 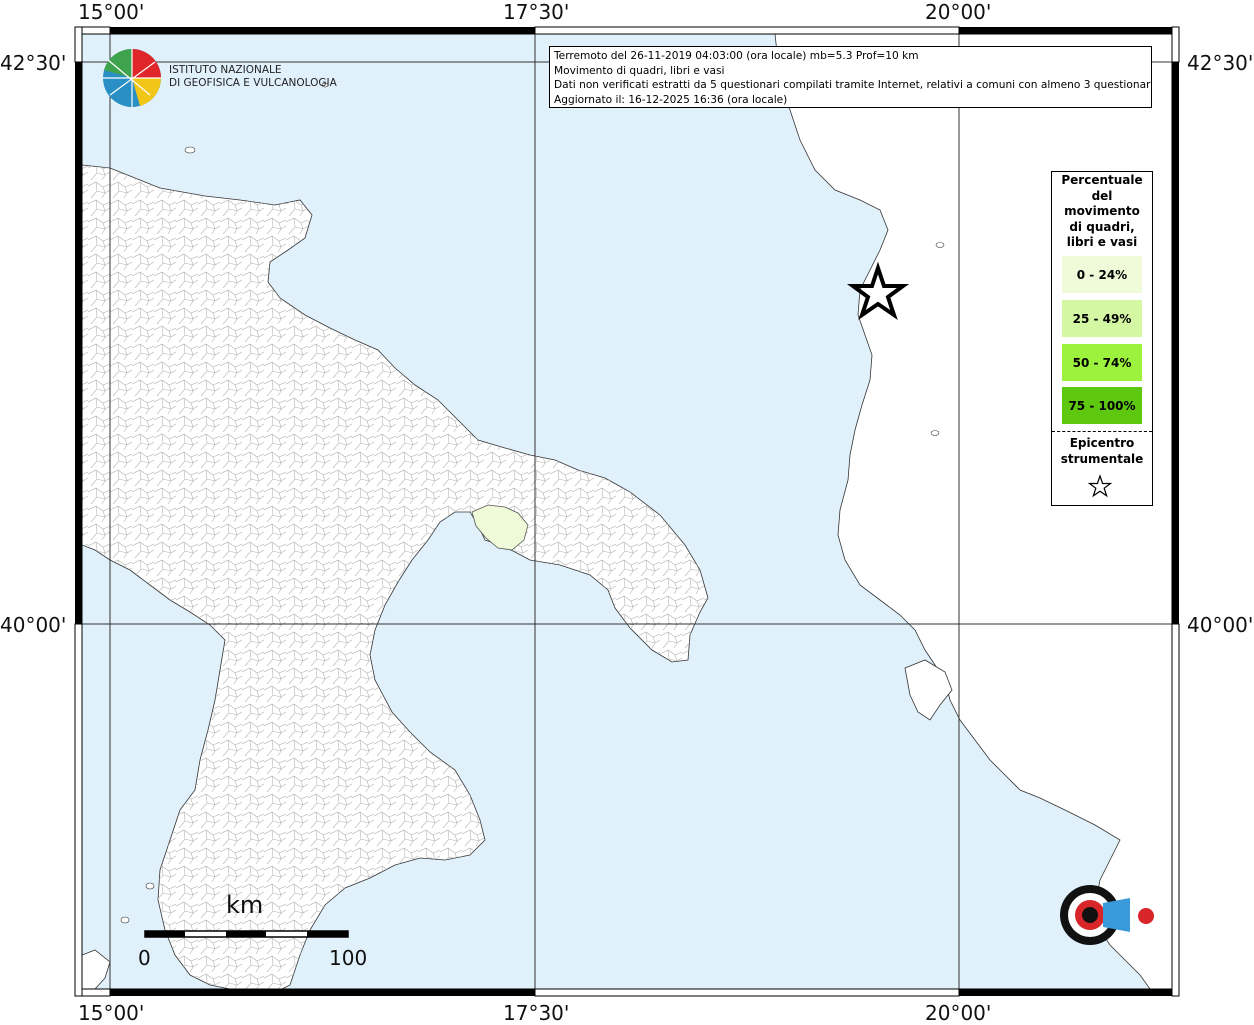 I want to click on scale-end-label: 100, so click(x=348, y=958).